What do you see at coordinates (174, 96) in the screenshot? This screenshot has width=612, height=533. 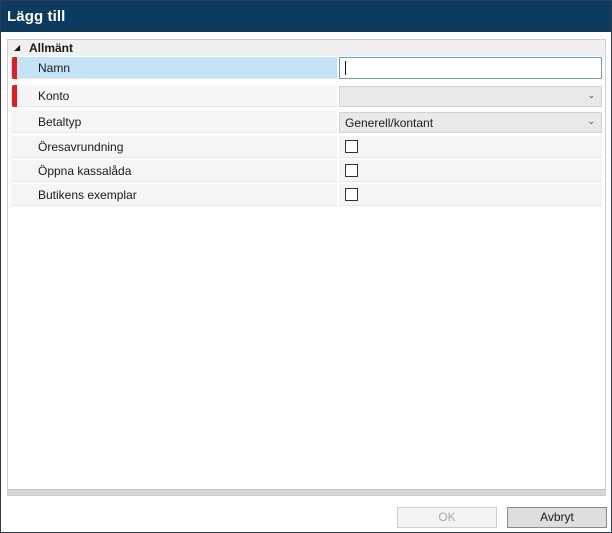 I see `property-label-cell: Konto` at bounding box center [174, 96].